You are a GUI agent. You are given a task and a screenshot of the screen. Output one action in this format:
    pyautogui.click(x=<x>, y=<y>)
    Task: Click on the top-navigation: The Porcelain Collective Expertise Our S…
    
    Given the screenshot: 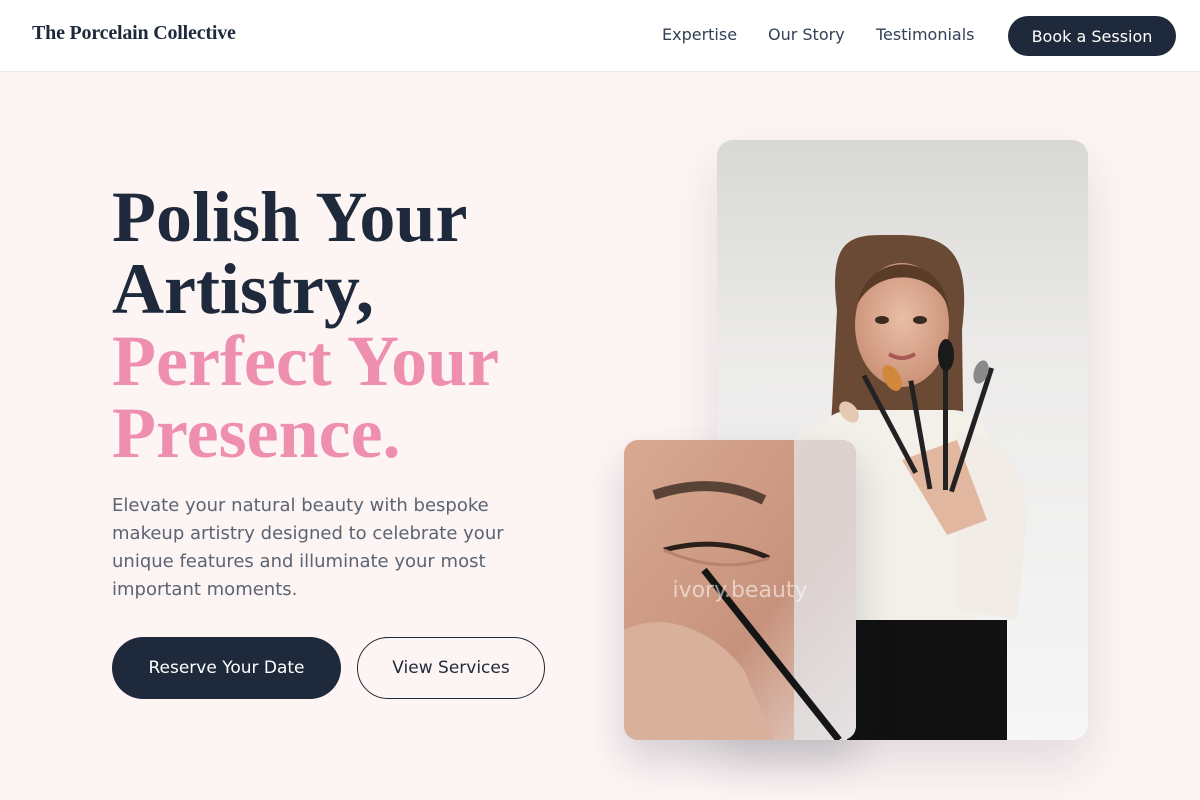 What is the action you would take?
    pyautogui.click(x=600, y=36)
    